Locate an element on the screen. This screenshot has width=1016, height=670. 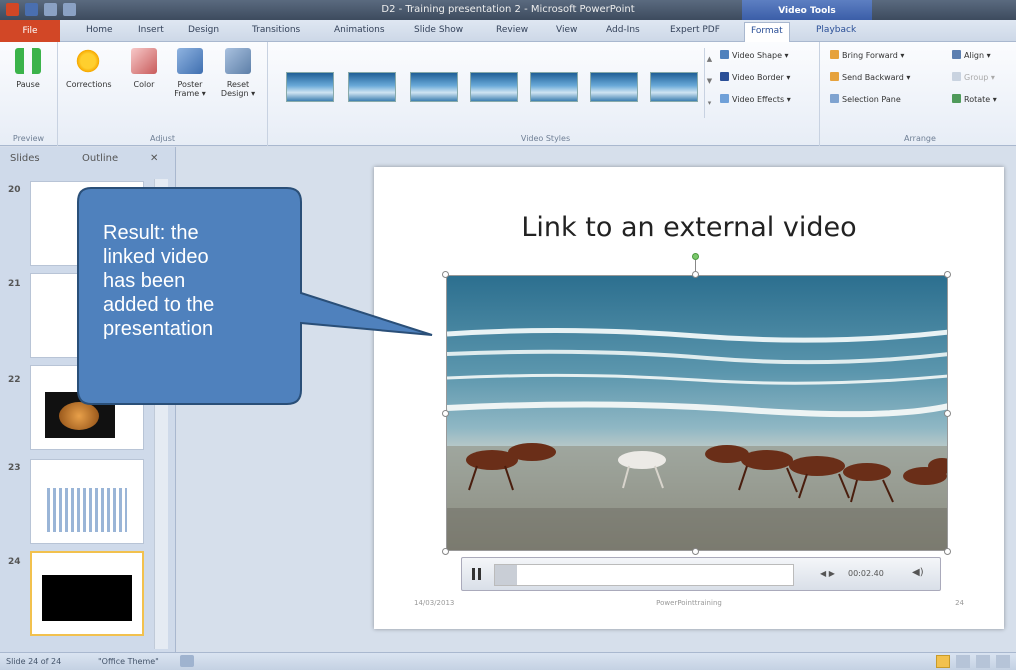
reset-design-button: Reset Design ▾ is located at coordinates (238, 73).